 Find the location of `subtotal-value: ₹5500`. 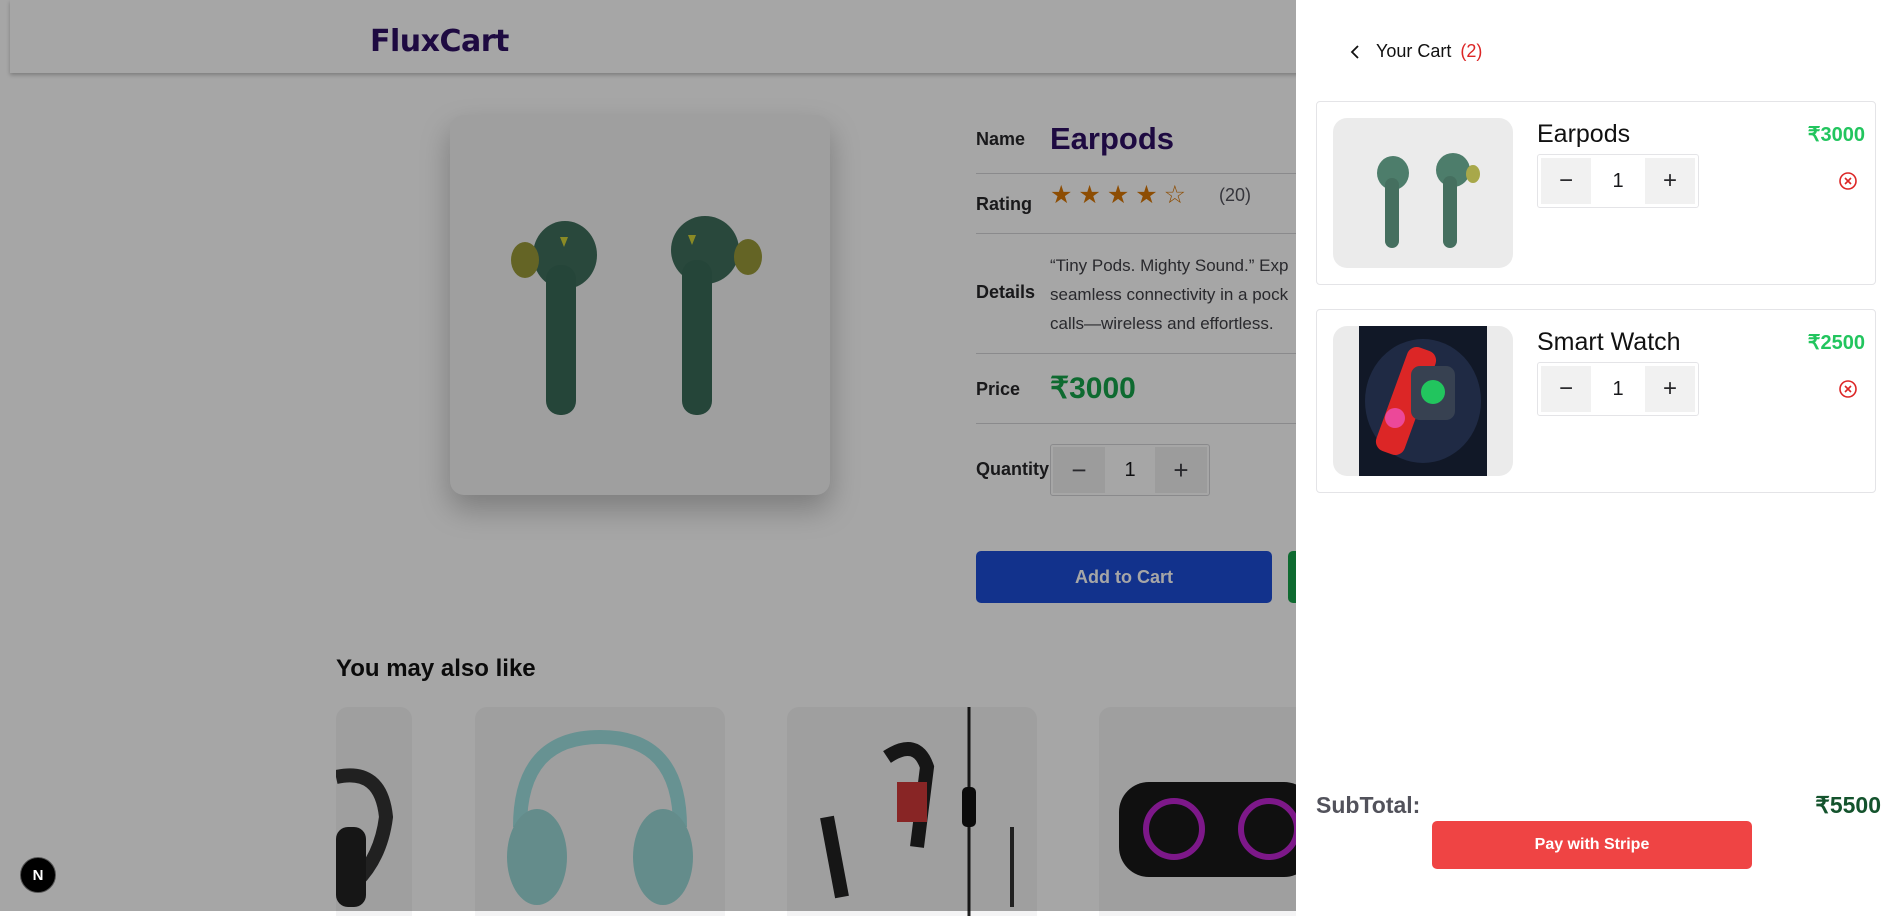

subtotal-value: ₹5500 is located at coordinates (1848, 805).